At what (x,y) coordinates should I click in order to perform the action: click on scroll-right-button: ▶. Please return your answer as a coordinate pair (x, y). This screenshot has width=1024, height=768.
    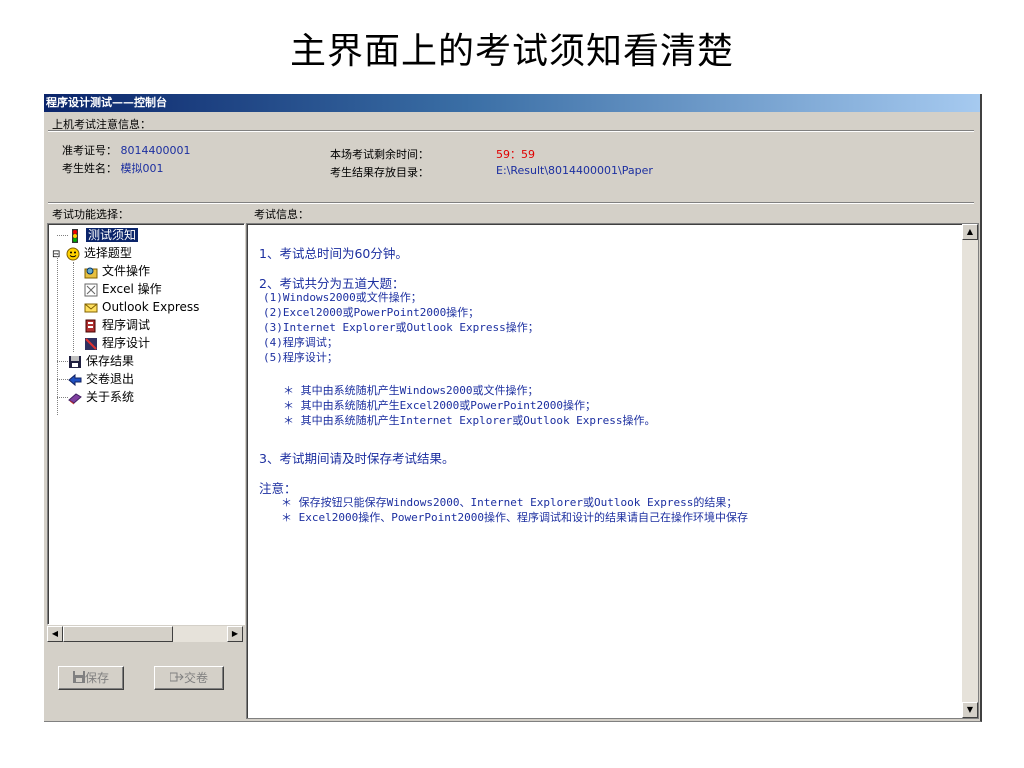
    Looking at the image, I should click on (235, 634).